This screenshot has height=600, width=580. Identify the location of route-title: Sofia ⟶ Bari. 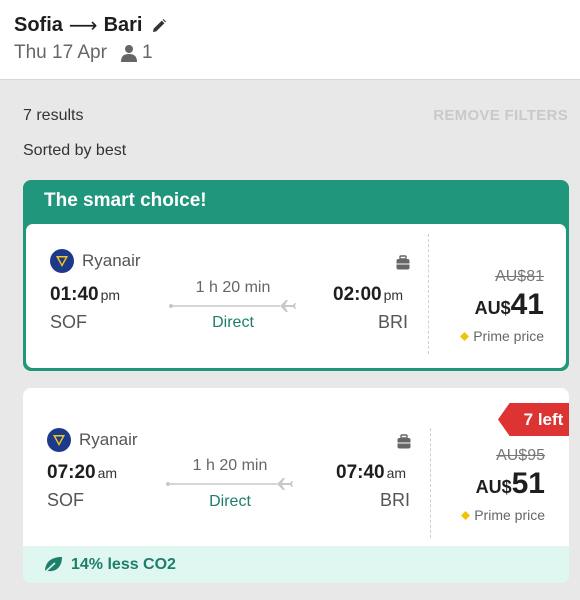
(90, 25).